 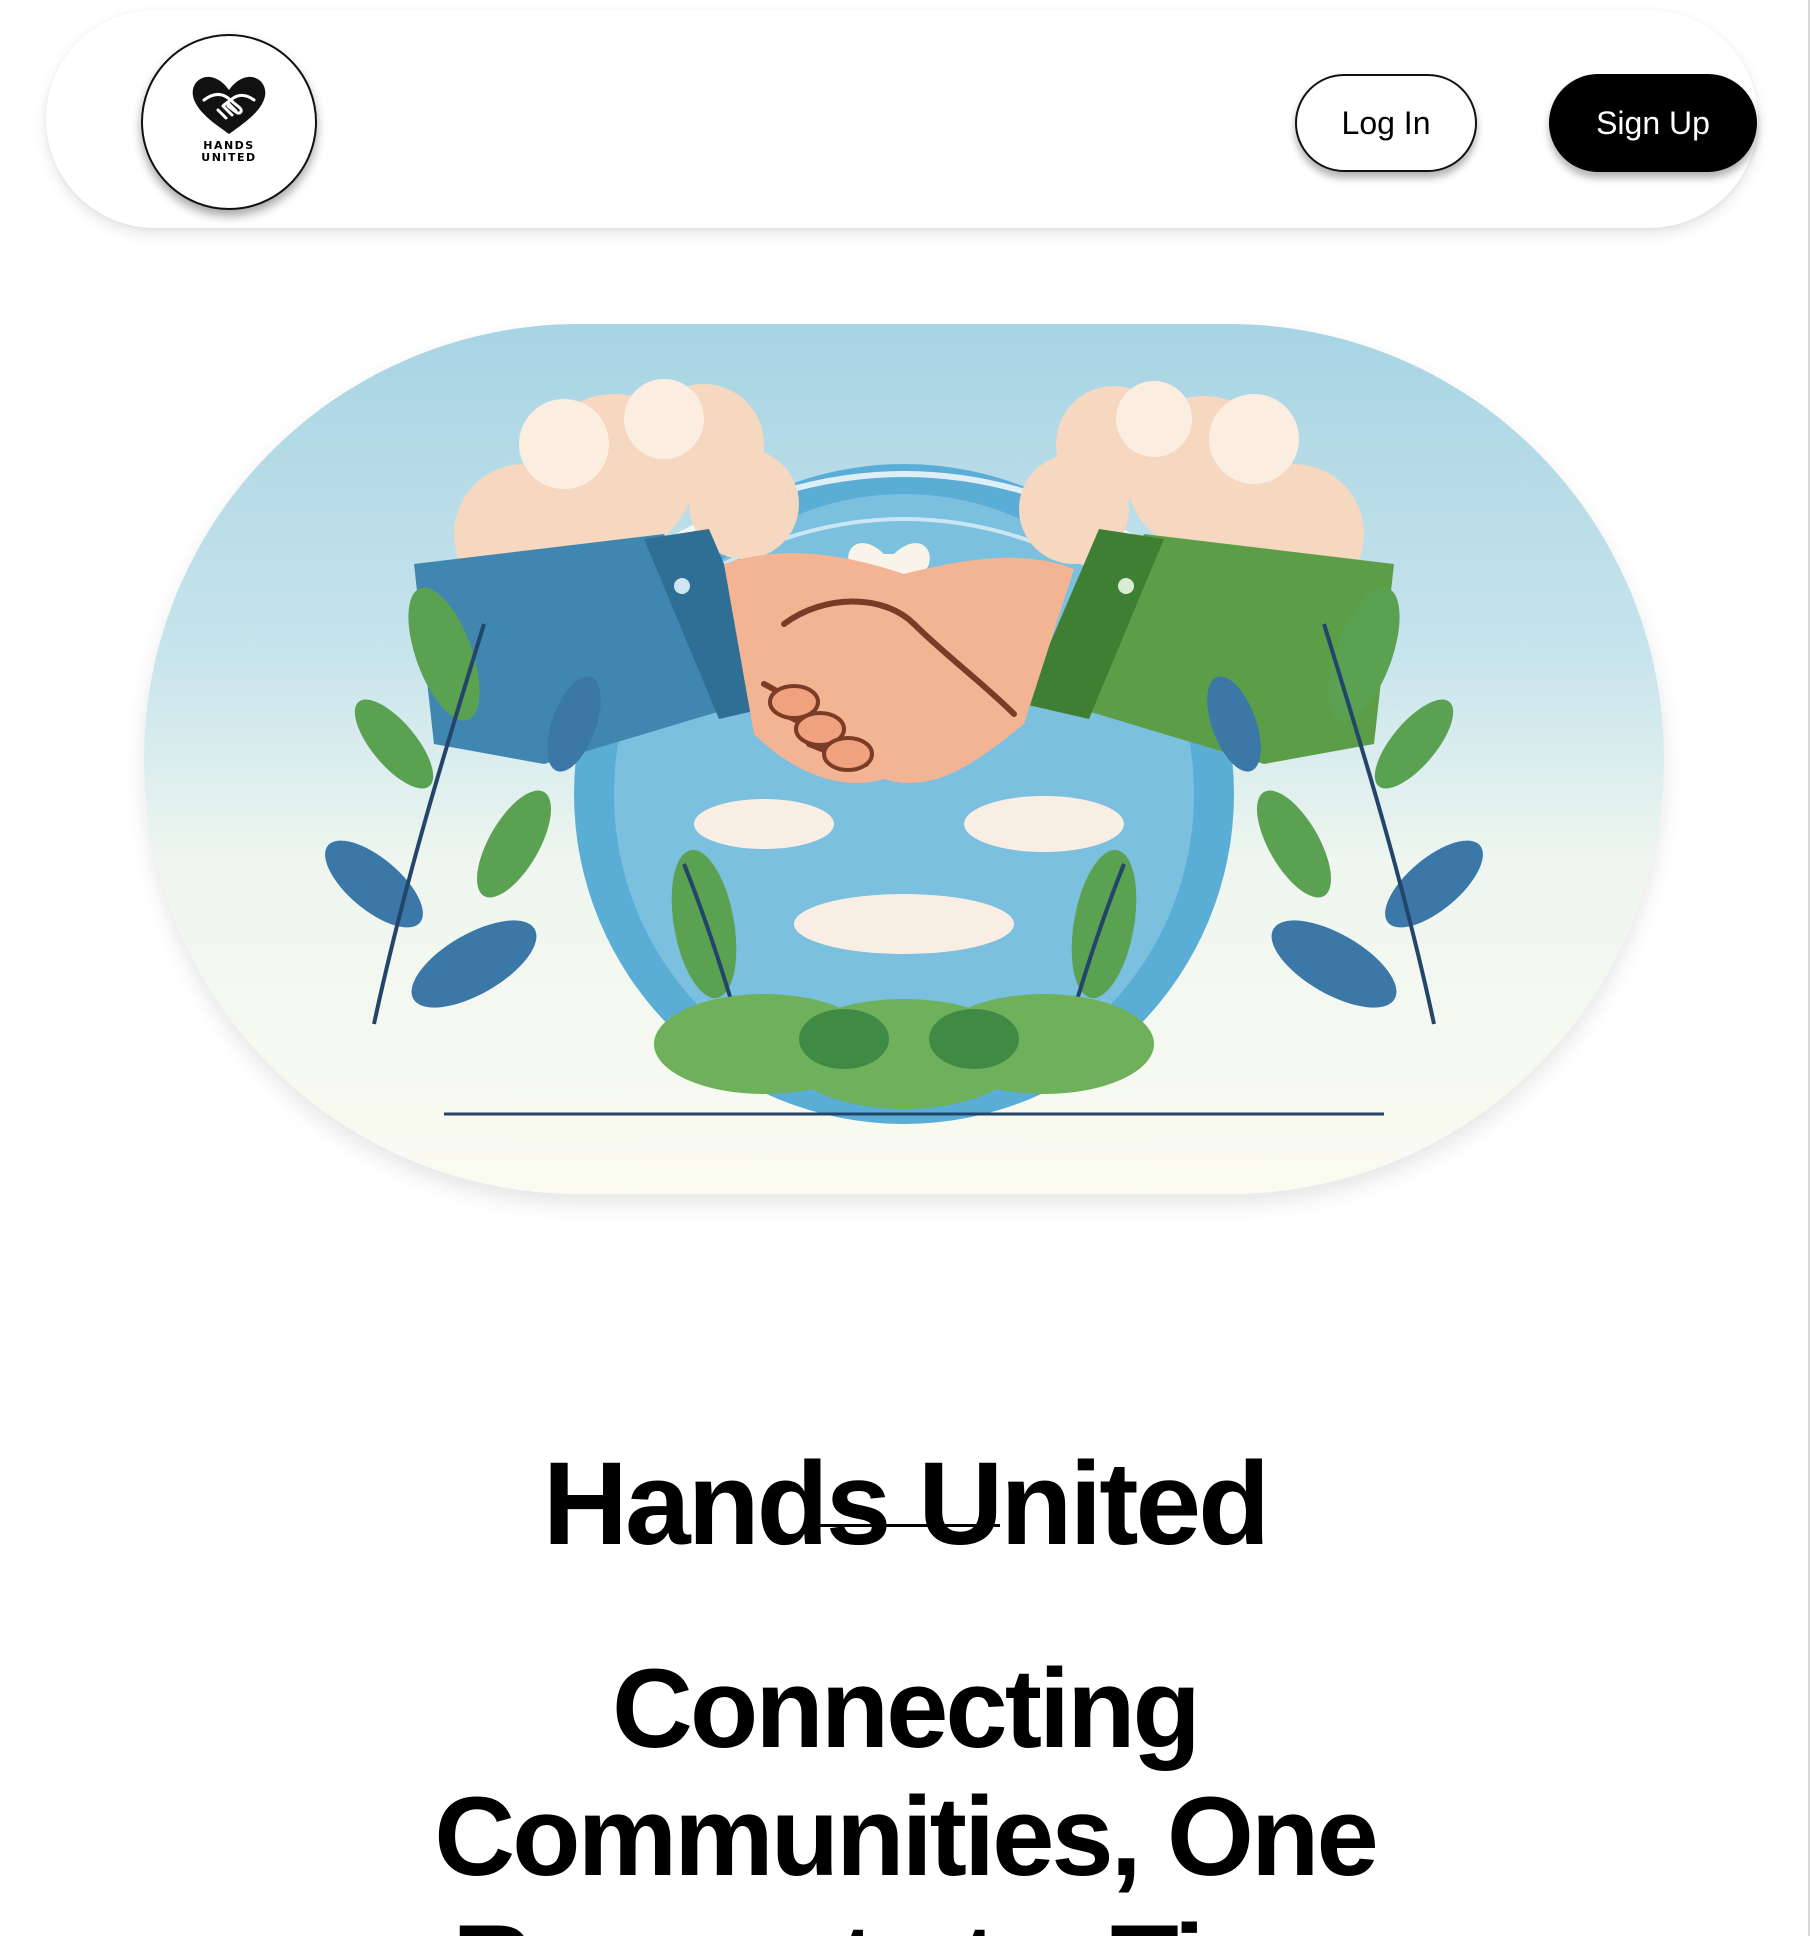 What do you see at coordinates (229, 105) in the screenshot?
I see `handshake-logo-icon` at bounding box center [229, 105].